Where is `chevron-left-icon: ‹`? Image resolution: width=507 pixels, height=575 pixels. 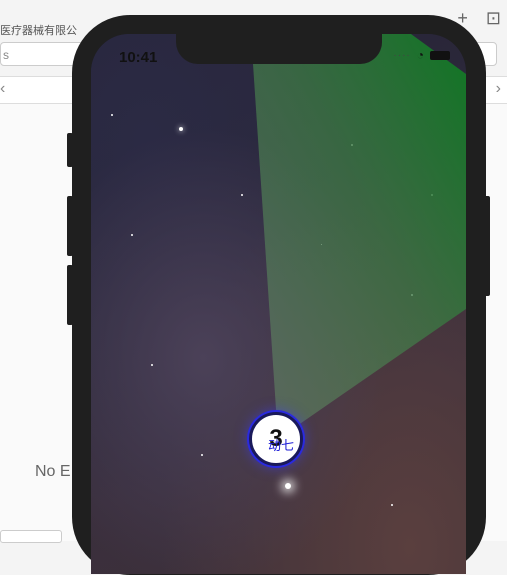
chevron-left-icon: ‹ is located at coordinates (2, 89).